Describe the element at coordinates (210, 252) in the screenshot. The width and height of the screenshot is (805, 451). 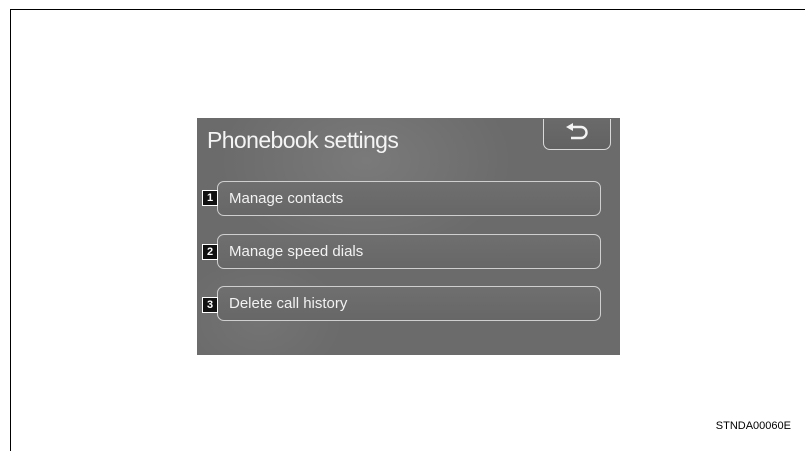
I see `callout-number-badge: 2` at that location.